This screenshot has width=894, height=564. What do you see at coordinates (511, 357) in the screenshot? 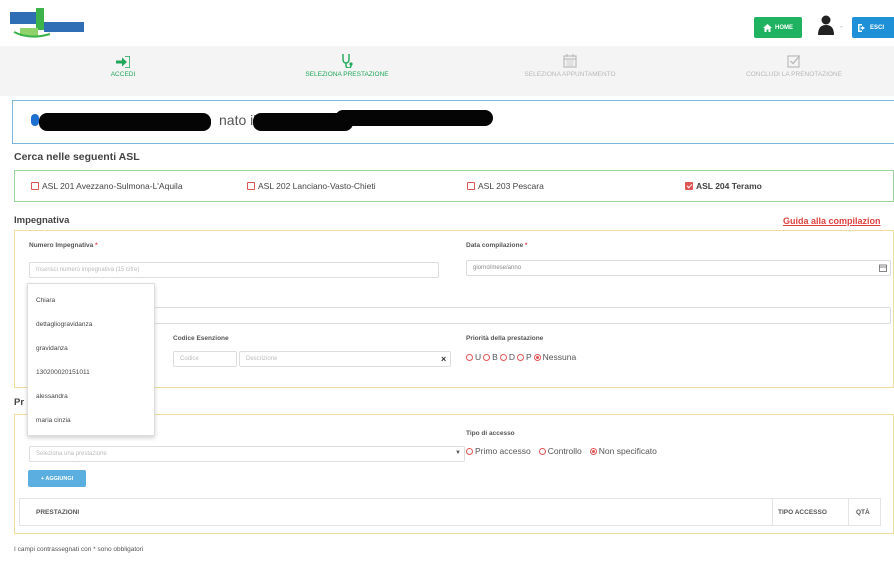
I see `priorita-d-label: D` at bounding box center [511, 357].